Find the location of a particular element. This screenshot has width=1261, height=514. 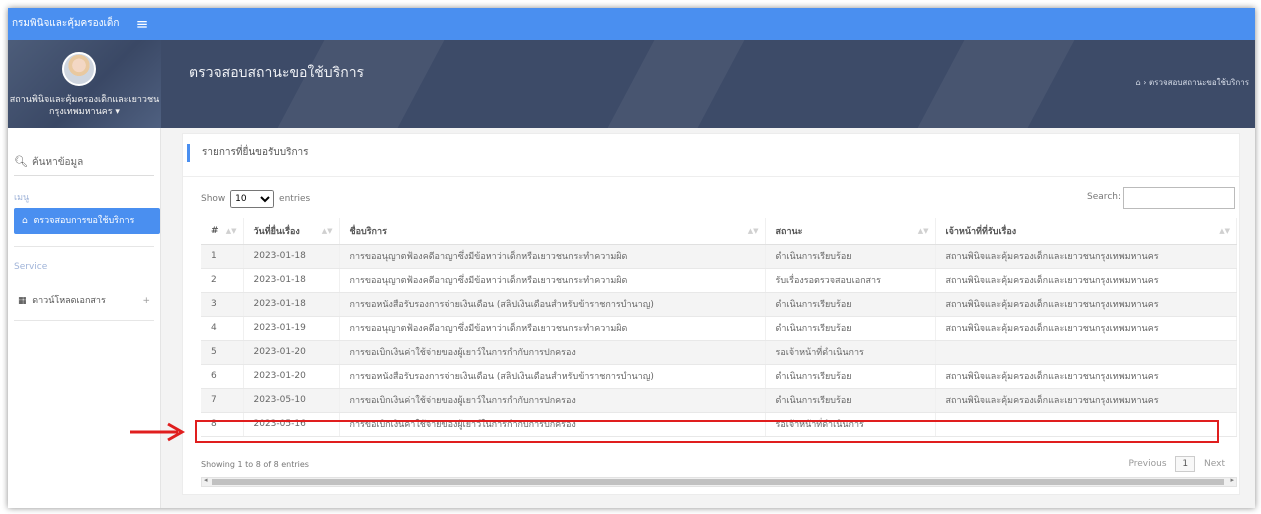

sidebar-item-label: ตรวจสอบการขอใช้บริการ is located at coordinates (84, 221).